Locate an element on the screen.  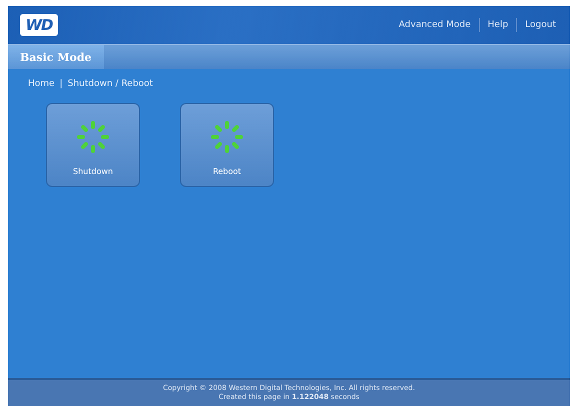
action-button: Reboot is located at coordinates (227, 145).